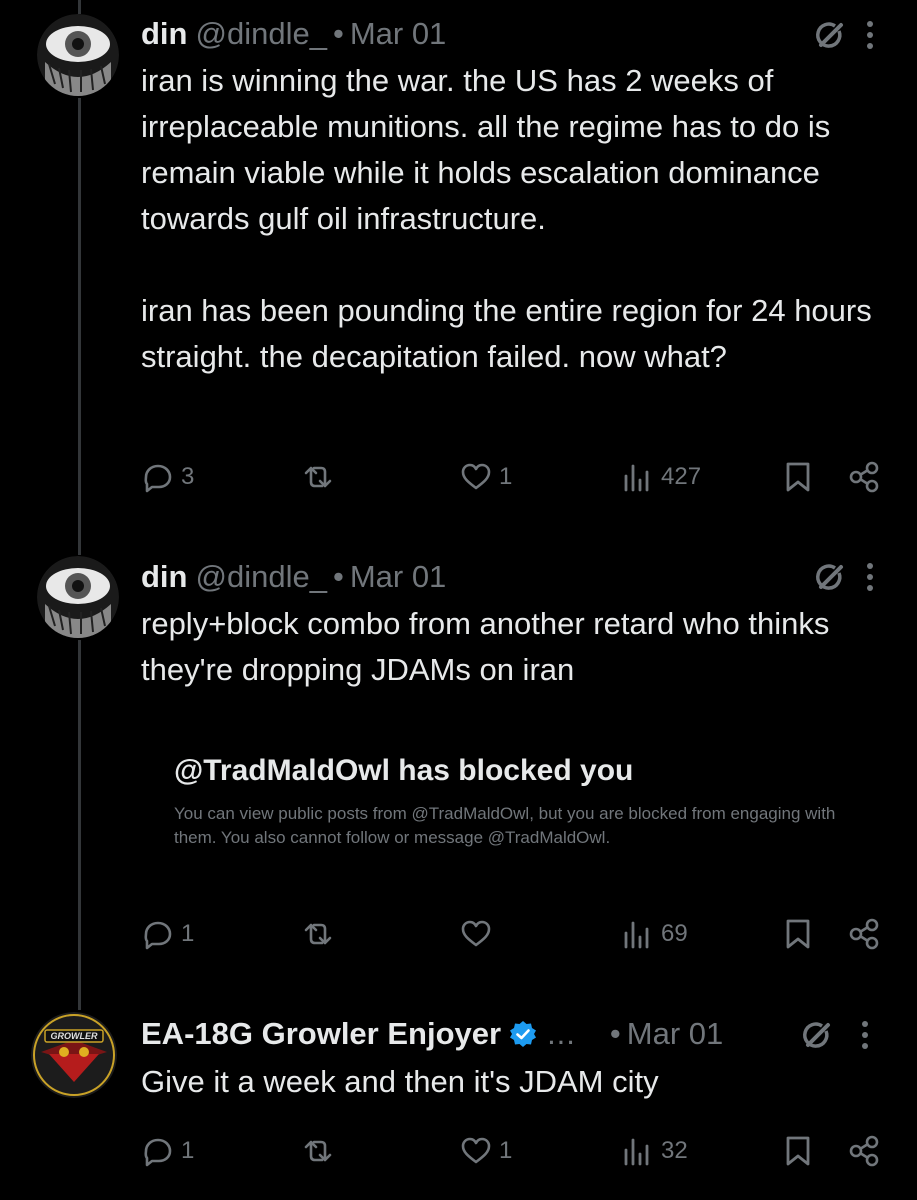  I want to click on views-count: 427, so click(681, 476).